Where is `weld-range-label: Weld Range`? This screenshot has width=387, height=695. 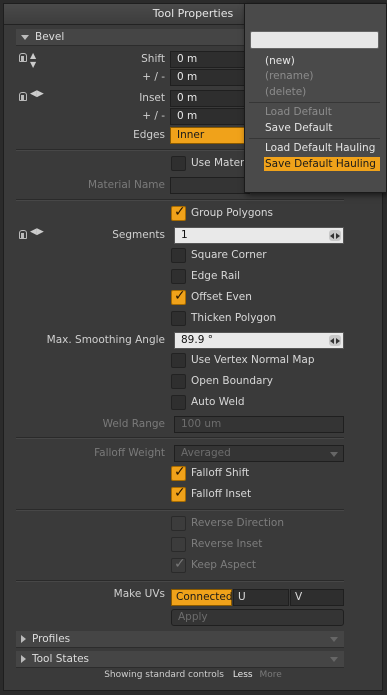
weld-range-label: Weld Range is located at coordinates (133, 424).